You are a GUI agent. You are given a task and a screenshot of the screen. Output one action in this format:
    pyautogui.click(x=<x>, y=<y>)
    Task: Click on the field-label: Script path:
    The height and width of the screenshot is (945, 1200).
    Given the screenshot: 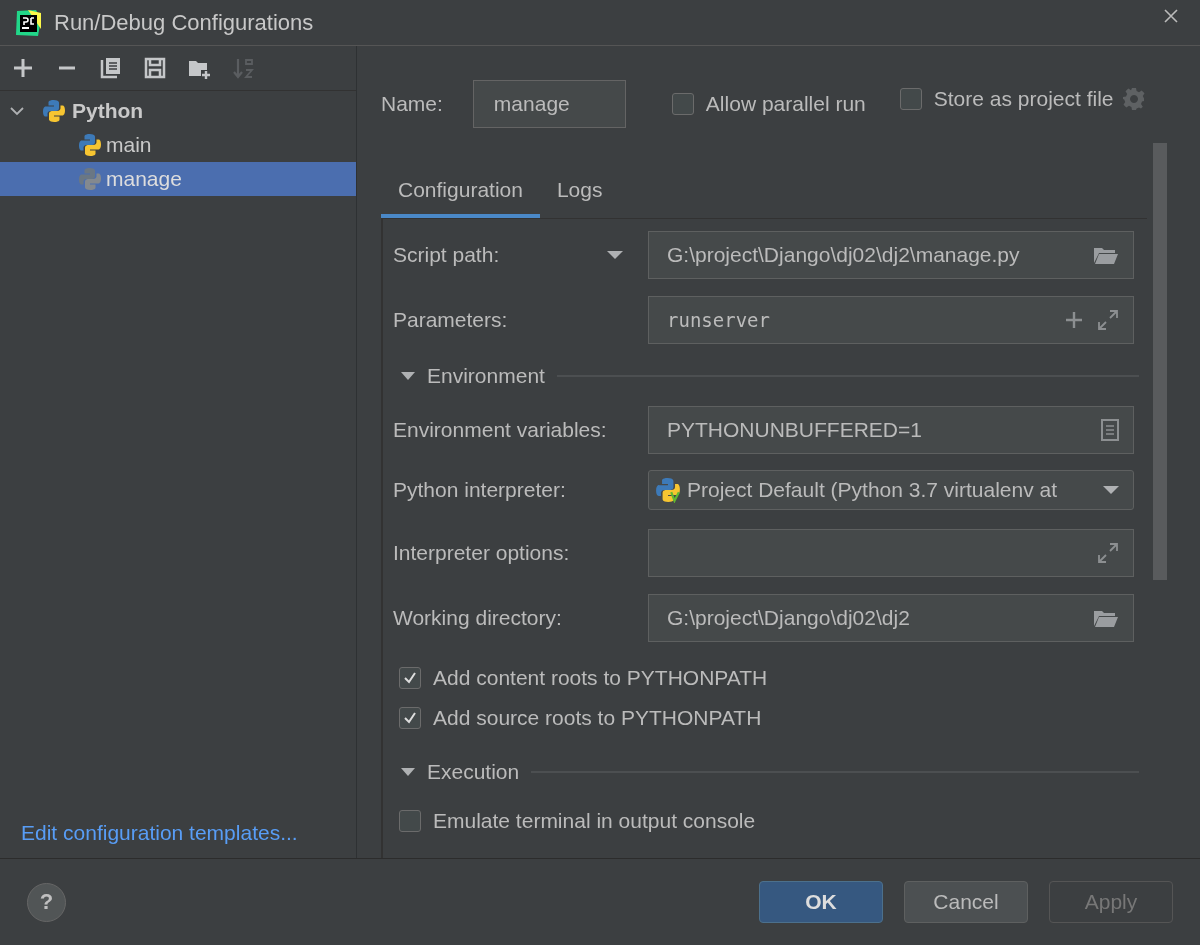 What is the action you would take?
    pyautogui.click(x=446, y=255)
    